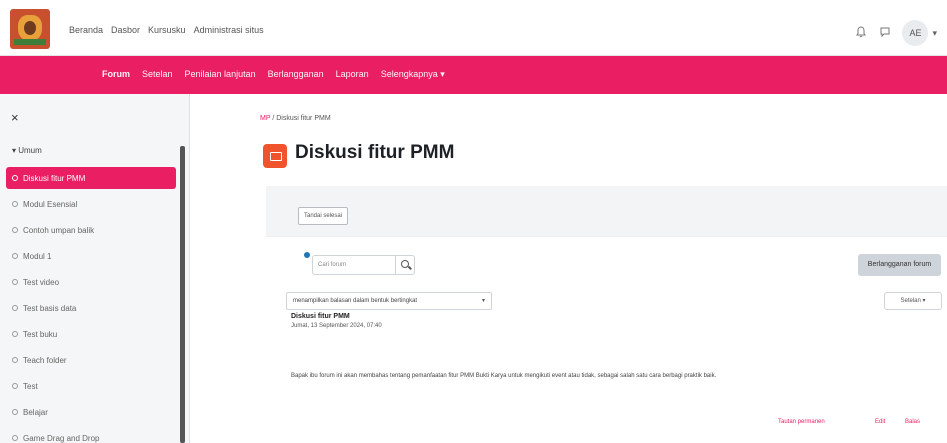  What do you see at coordinates (30, 386) in the screenshot?
I see `sidebar-item-label: Test` at bounding box center [30, 386].